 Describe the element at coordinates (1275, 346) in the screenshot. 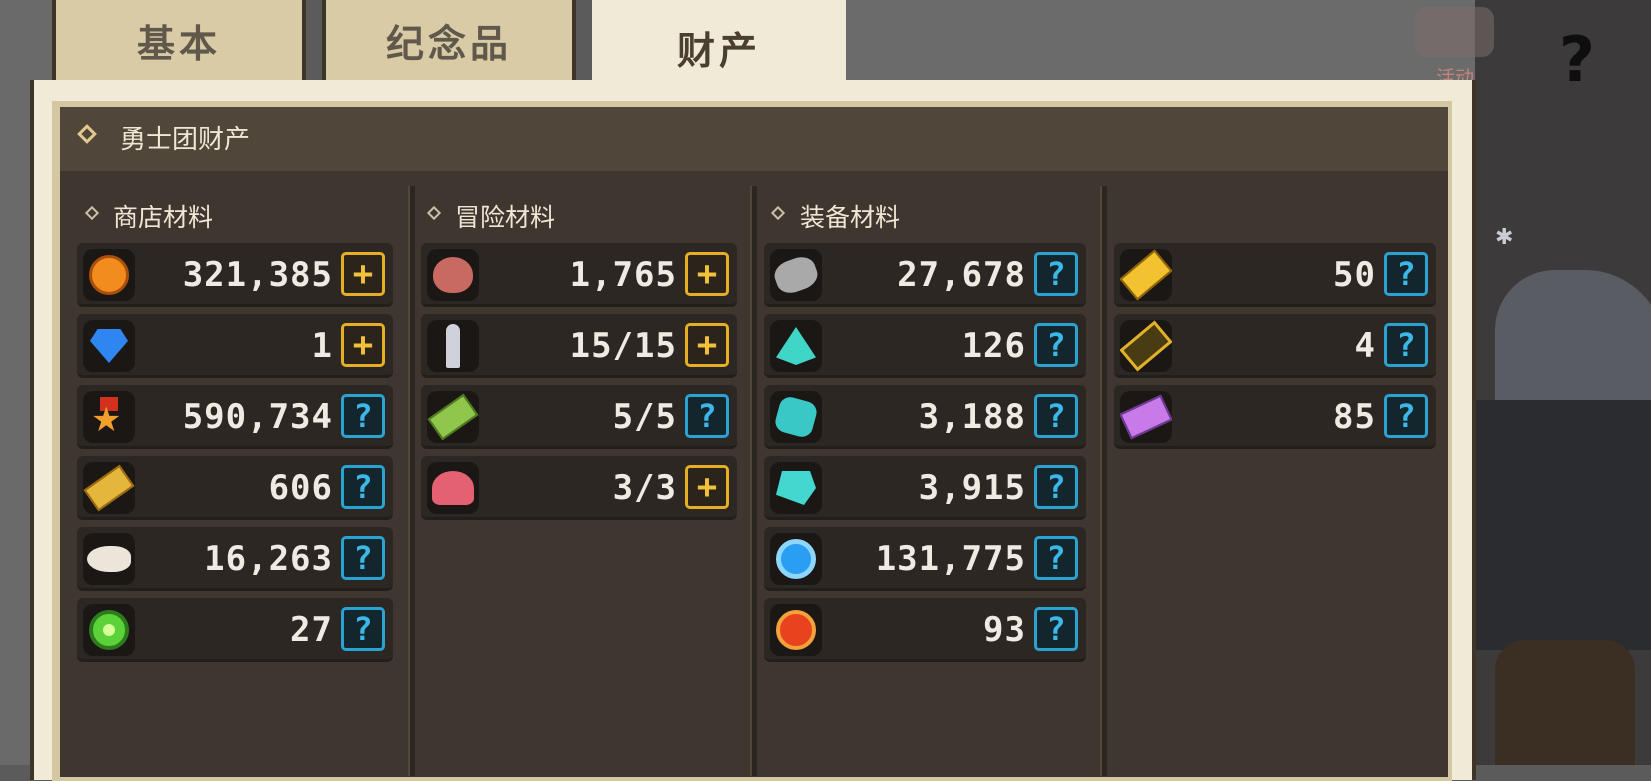

I see `resource-row: 4?` at that location.